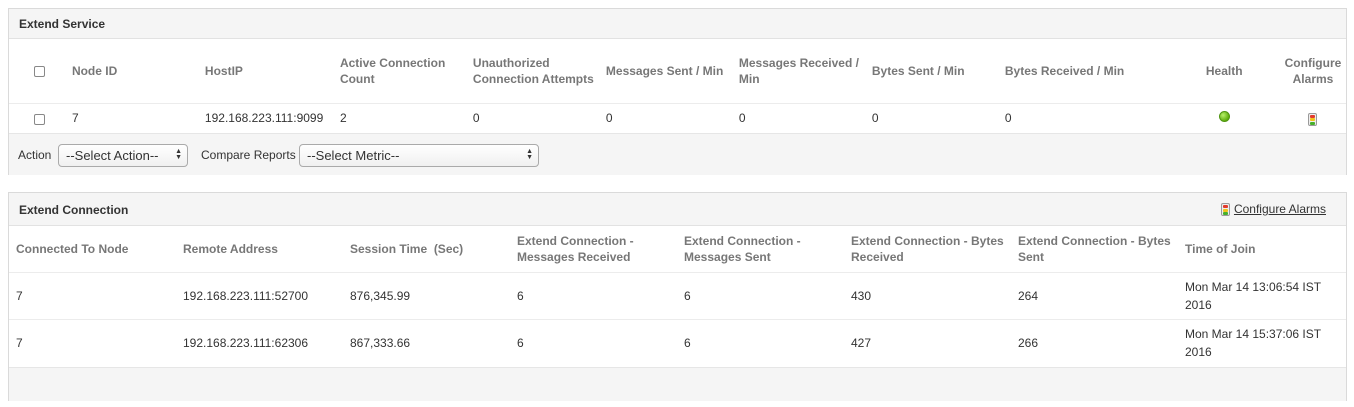  What do you see at coordinates (406, 71) in the screenshot?
I see `col-active-connection-count: Active Connection Count` at bounding box center [406, 71].